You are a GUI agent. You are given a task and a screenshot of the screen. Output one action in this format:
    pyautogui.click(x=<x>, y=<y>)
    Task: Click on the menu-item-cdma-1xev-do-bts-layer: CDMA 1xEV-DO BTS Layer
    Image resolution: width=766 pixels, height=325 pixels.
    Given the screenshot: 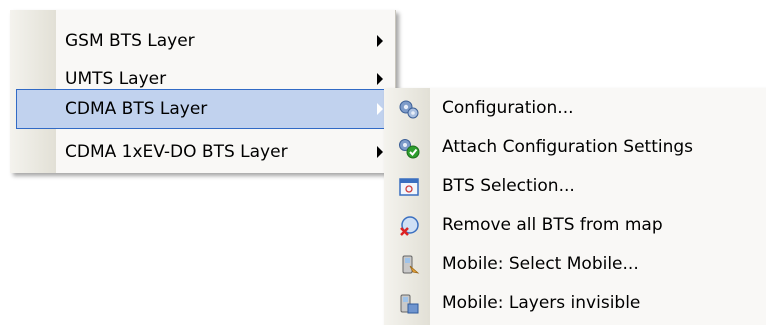 What is the action you would take?
    pyautogui.click(x=202, y=152)
    